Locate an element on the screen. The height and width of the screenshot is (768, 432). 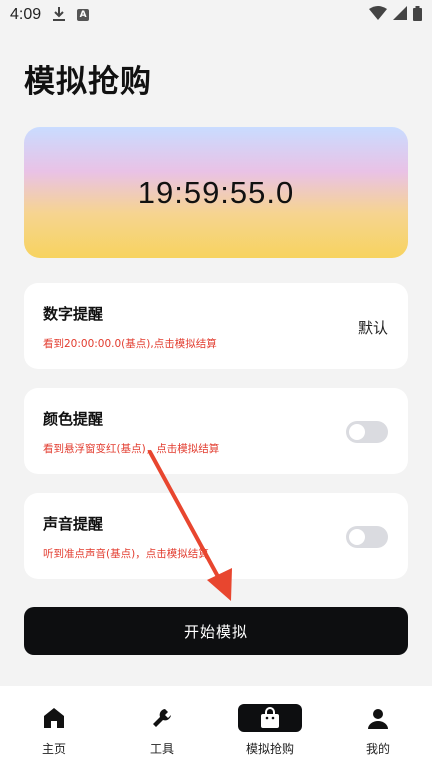
home-icon is located at coordinates (54, 718).